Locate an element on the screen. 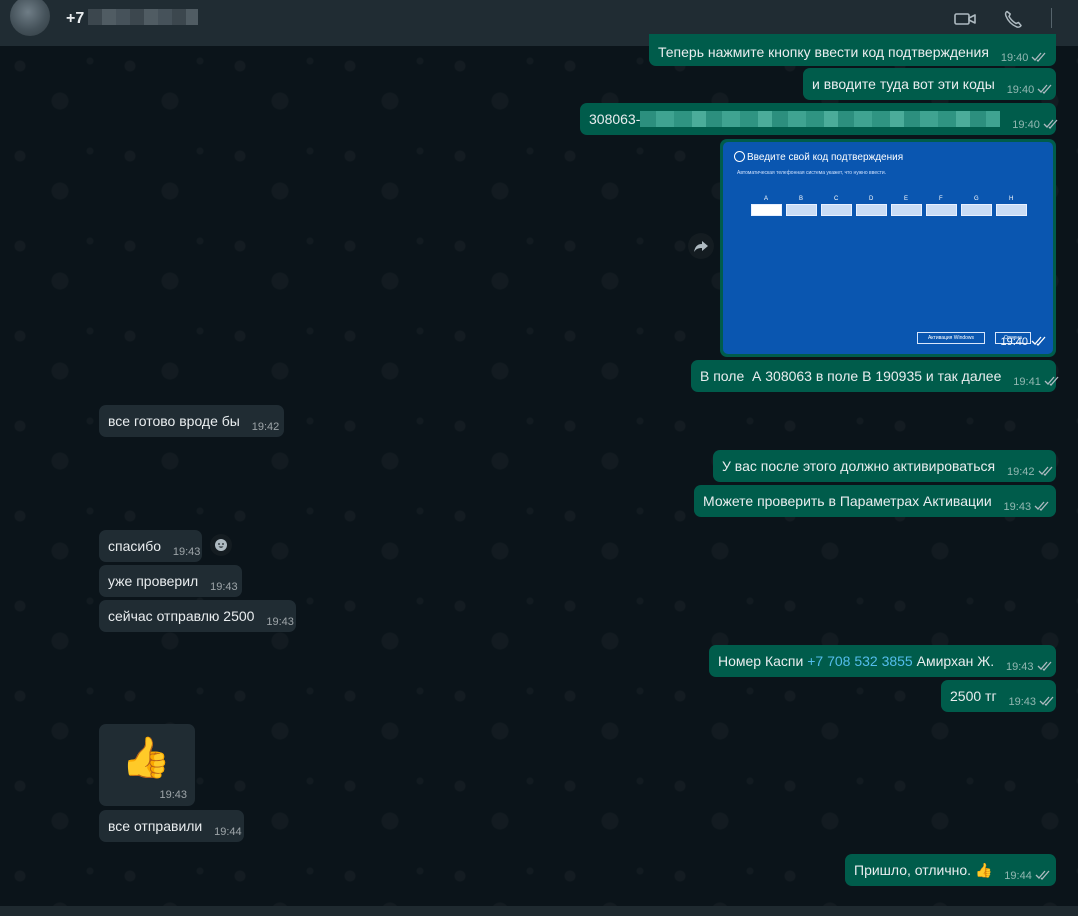 The width and height of the screenshot is (1078, 916). message-outgoing: и вводите туда вот эти коды 19:40 is located at coordinates (929, 84).